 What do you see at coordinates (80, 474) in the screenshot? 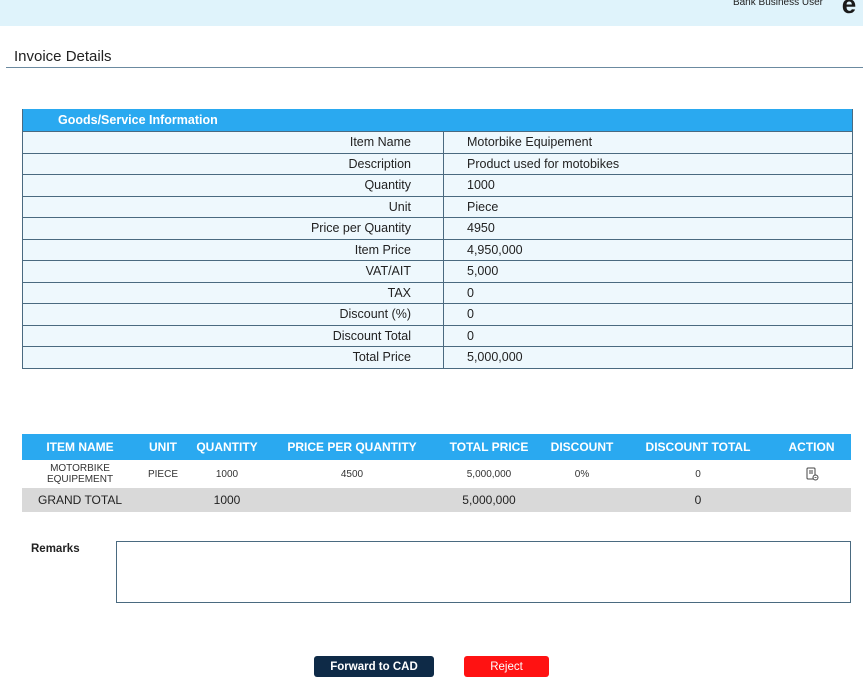
I see `cell-item-name: MOTORBIKE EQUIPEMENT` at bounding box center [80, 474].